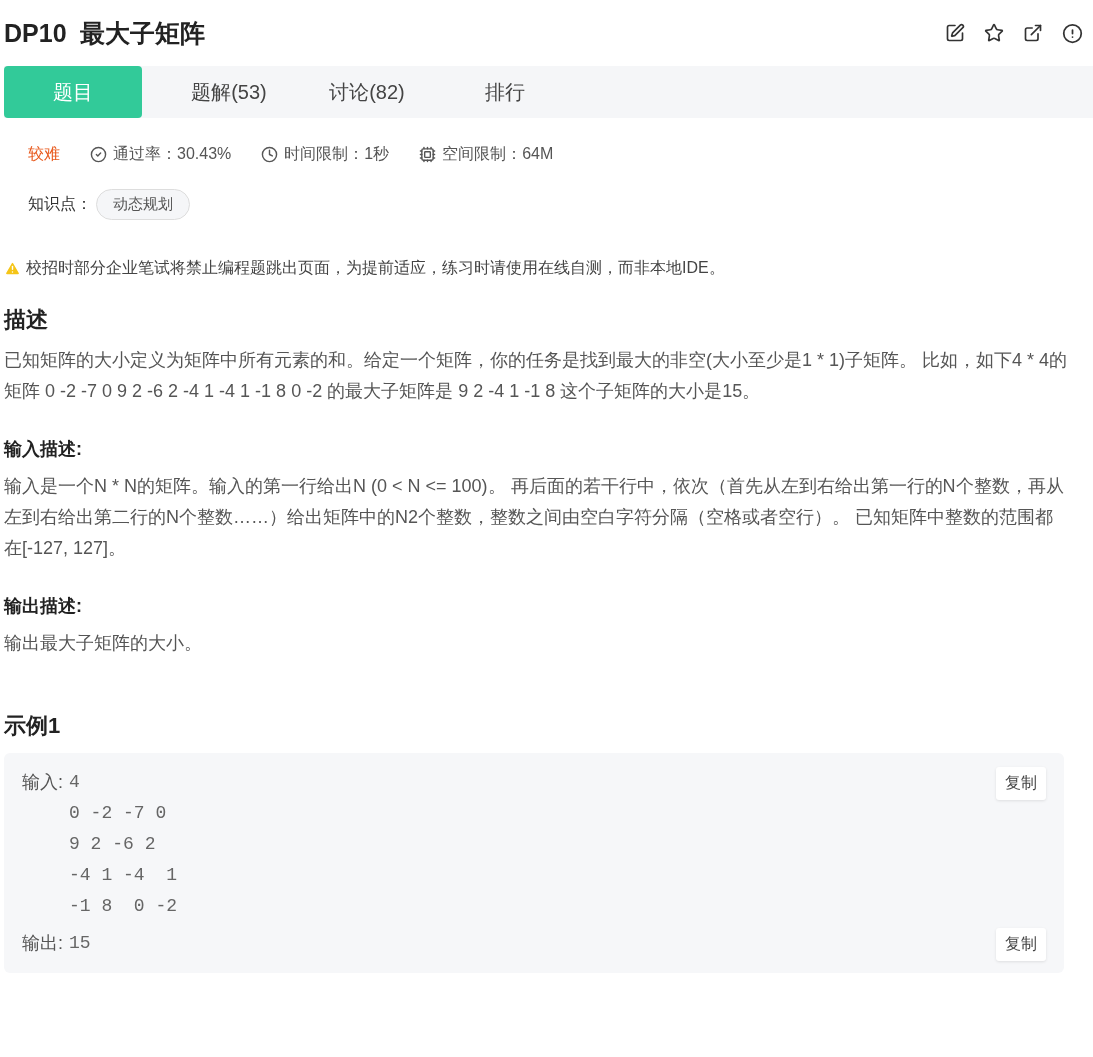 Image resolution: width=1093 pixels, height=1057 pixels. Describe the element at coordinates (534, 517) in the screenshot. I see `section-text: 输入是一个N * N的矩阵。输入的第一行给出N (0 < N <= 100)。 再后面的若干行中，依次（首先从左到右给出第一行的N个整数，再从左到右给出第二行的N个整数……）给出矩阵中的N2个整数，整数之间由空白字符分隔（空格或者空行）。 已知矩阵中整数的范围都在[-127, 127]。` at that location.